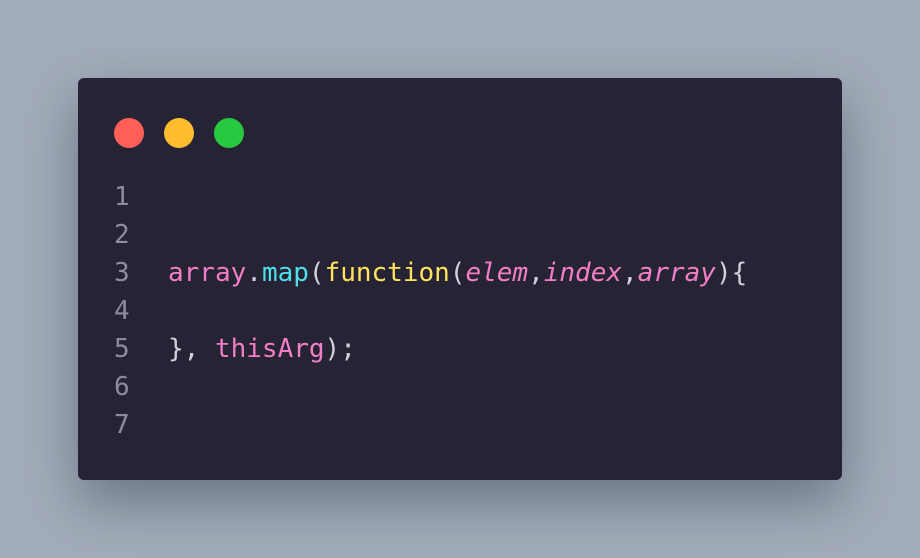 This screenshot has height=558, width=920. I want to click on token-variable: array, so click(207, 273).